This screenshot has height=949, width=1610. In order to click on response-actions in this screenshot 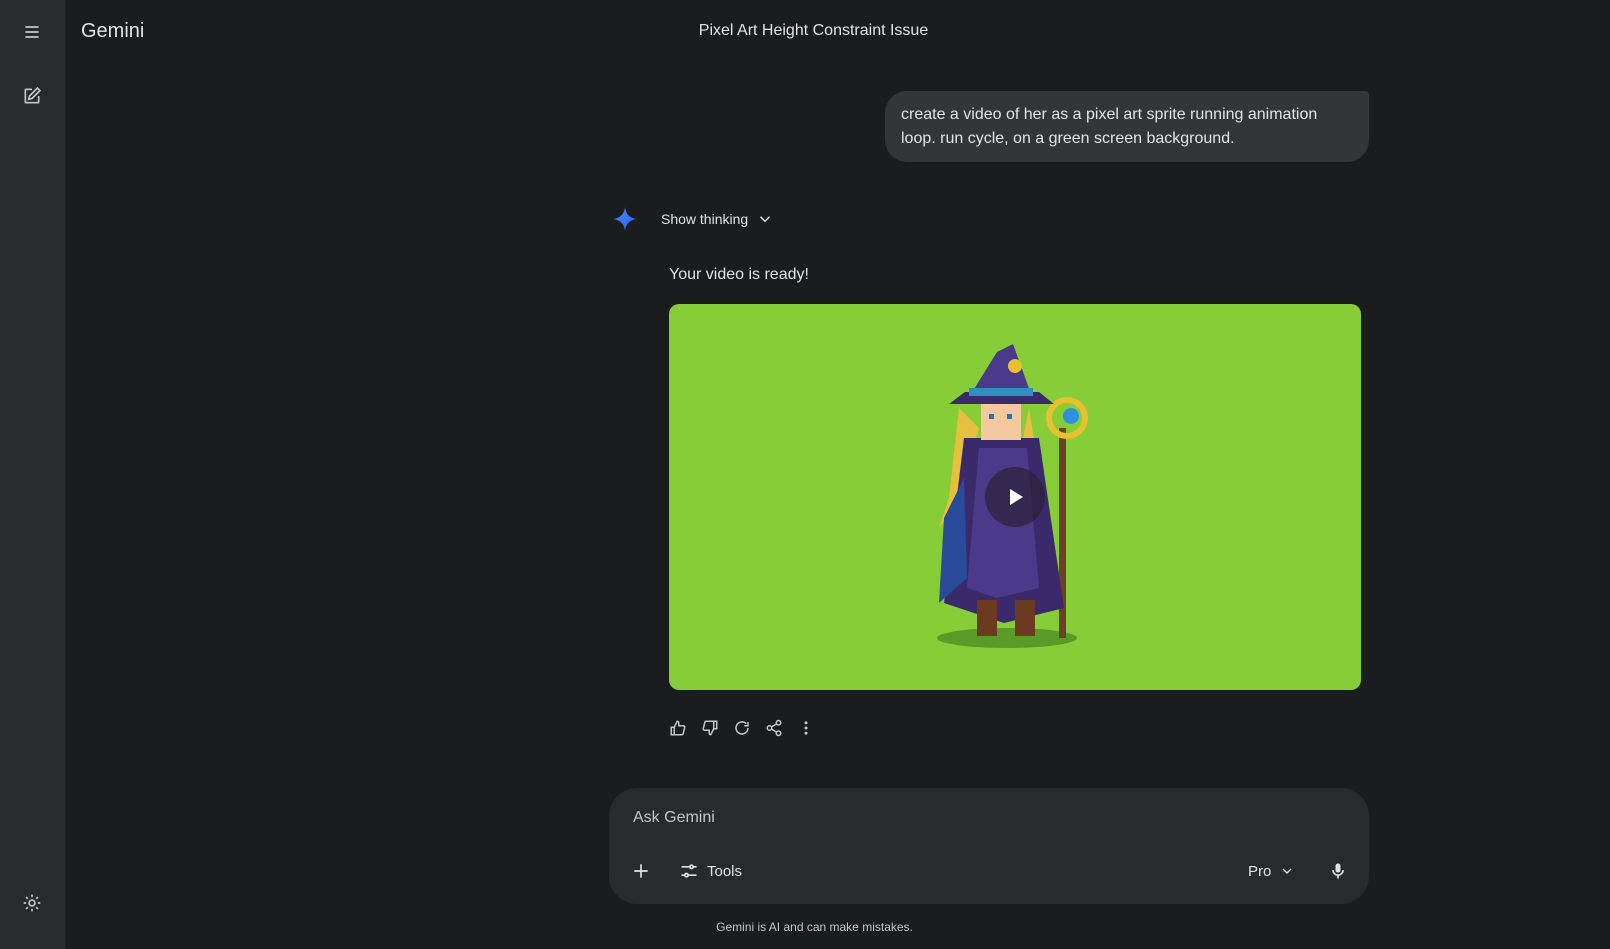, I will do `click(742, 728)`.